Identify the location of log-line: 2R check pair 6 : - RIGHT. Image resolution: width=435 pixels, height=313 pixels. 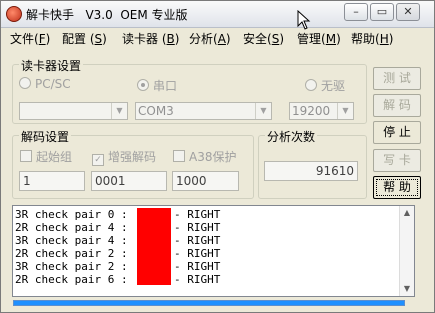
(118, 279).